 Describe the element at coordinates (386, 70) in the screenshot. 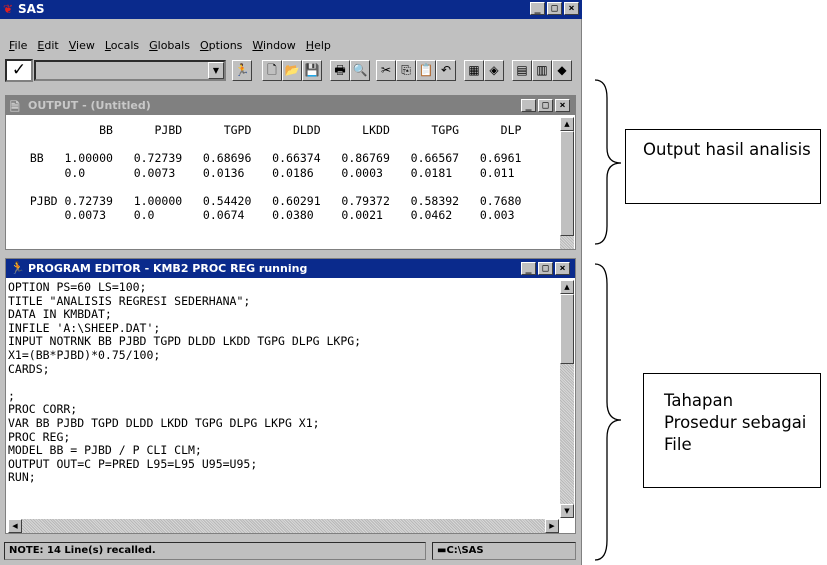

I see `cut-icon: ✂` at that location.